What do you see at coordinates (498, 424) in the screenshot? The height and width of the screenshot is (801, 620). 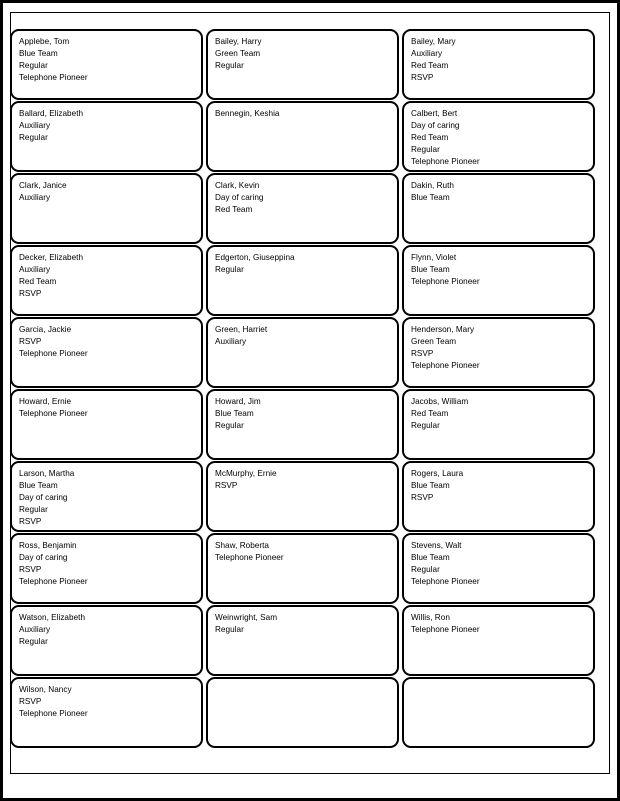 I see `name-badge-label: Jacobs, William Red Team Regular` at bounding box center [498, 424].